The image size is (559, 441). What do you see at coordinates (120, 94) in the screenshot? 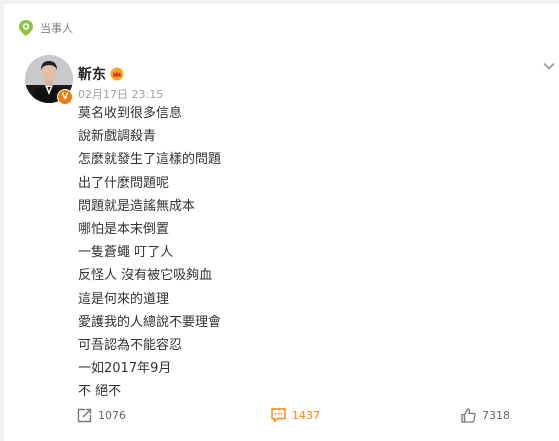
I see `post-timestamp: 02月17日 23:15` at bounding box center [120, 94].